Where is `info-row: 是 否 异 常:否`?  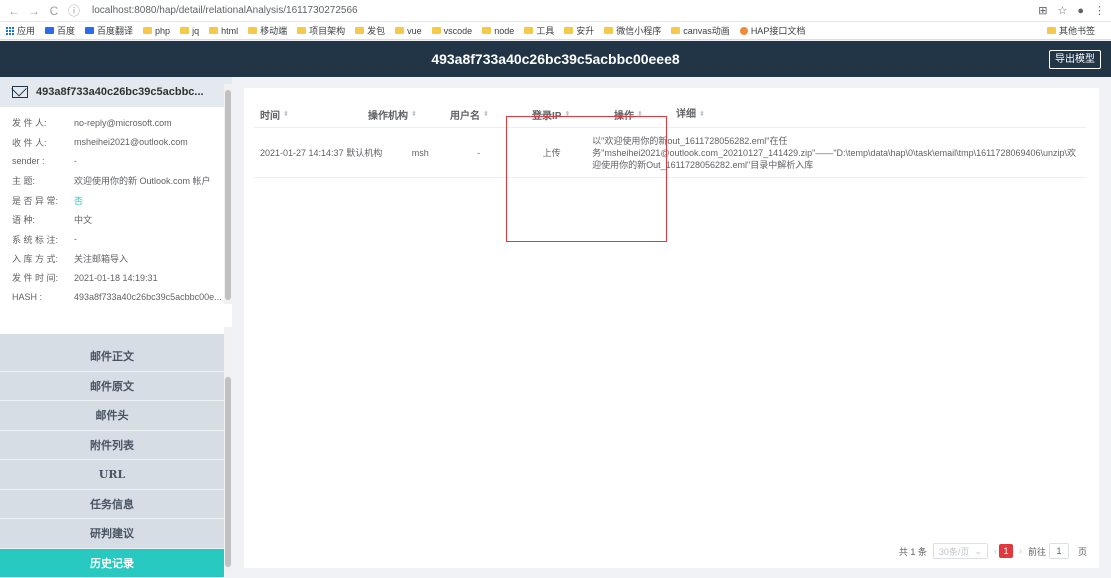
info-row: 是 否 异 常:否 is located at coordinates (122, 200).